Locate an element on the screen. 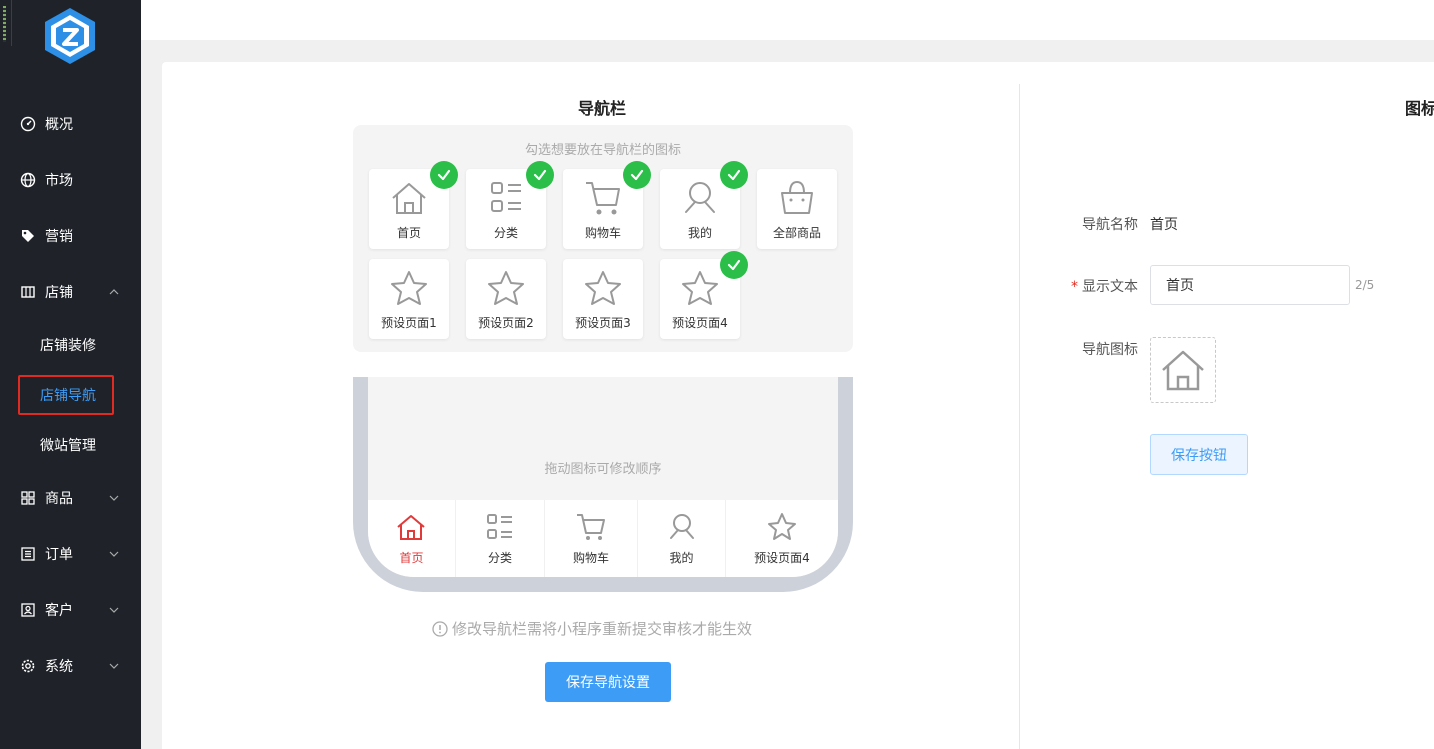 The image size is (1434, 749). grid-icon is located at coordinates (28, 498).